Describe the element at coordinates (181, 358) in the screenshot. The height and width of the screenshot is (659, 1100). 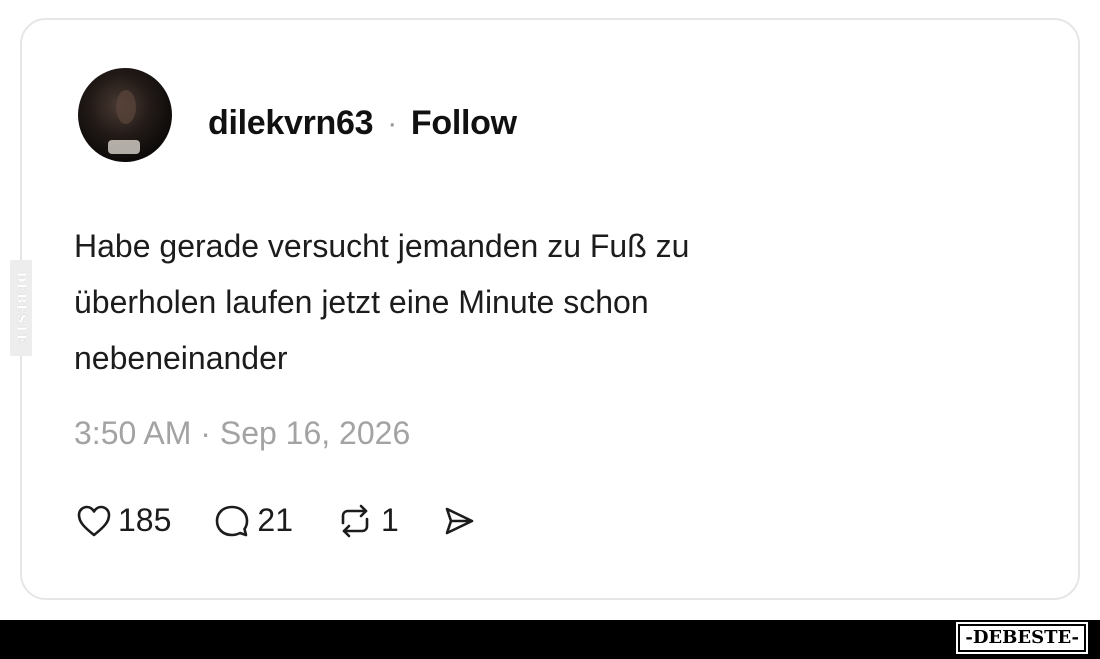
I see `post-text-line: nebeneinander` at that location.